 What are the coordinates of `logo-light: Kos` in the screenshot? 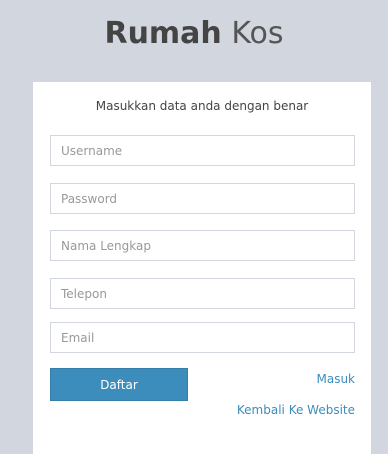 It's located at (257, 33).